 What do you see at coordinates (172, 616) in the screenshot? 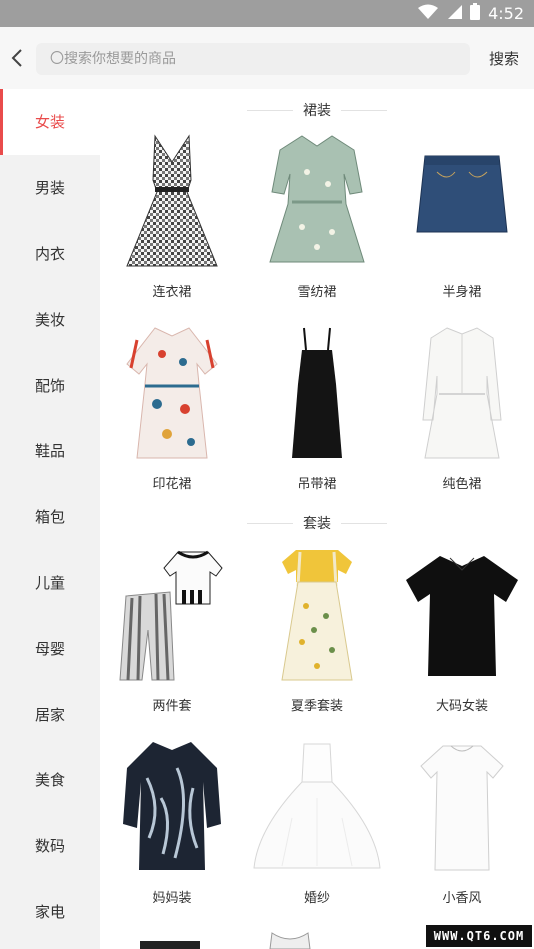
I see `two-piece-set-image` at bounding box center [172, 616].